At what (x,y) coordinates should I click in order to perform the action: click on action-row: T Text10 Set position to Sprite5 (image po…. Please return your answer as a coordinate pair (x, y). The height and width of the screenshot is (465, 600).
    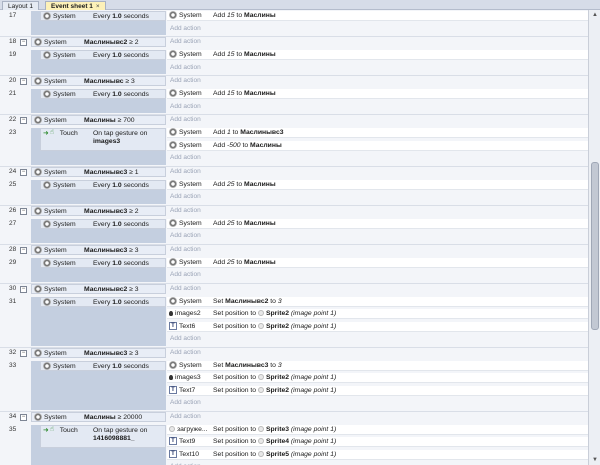
    Looking at the image, I should click on (377, 454).